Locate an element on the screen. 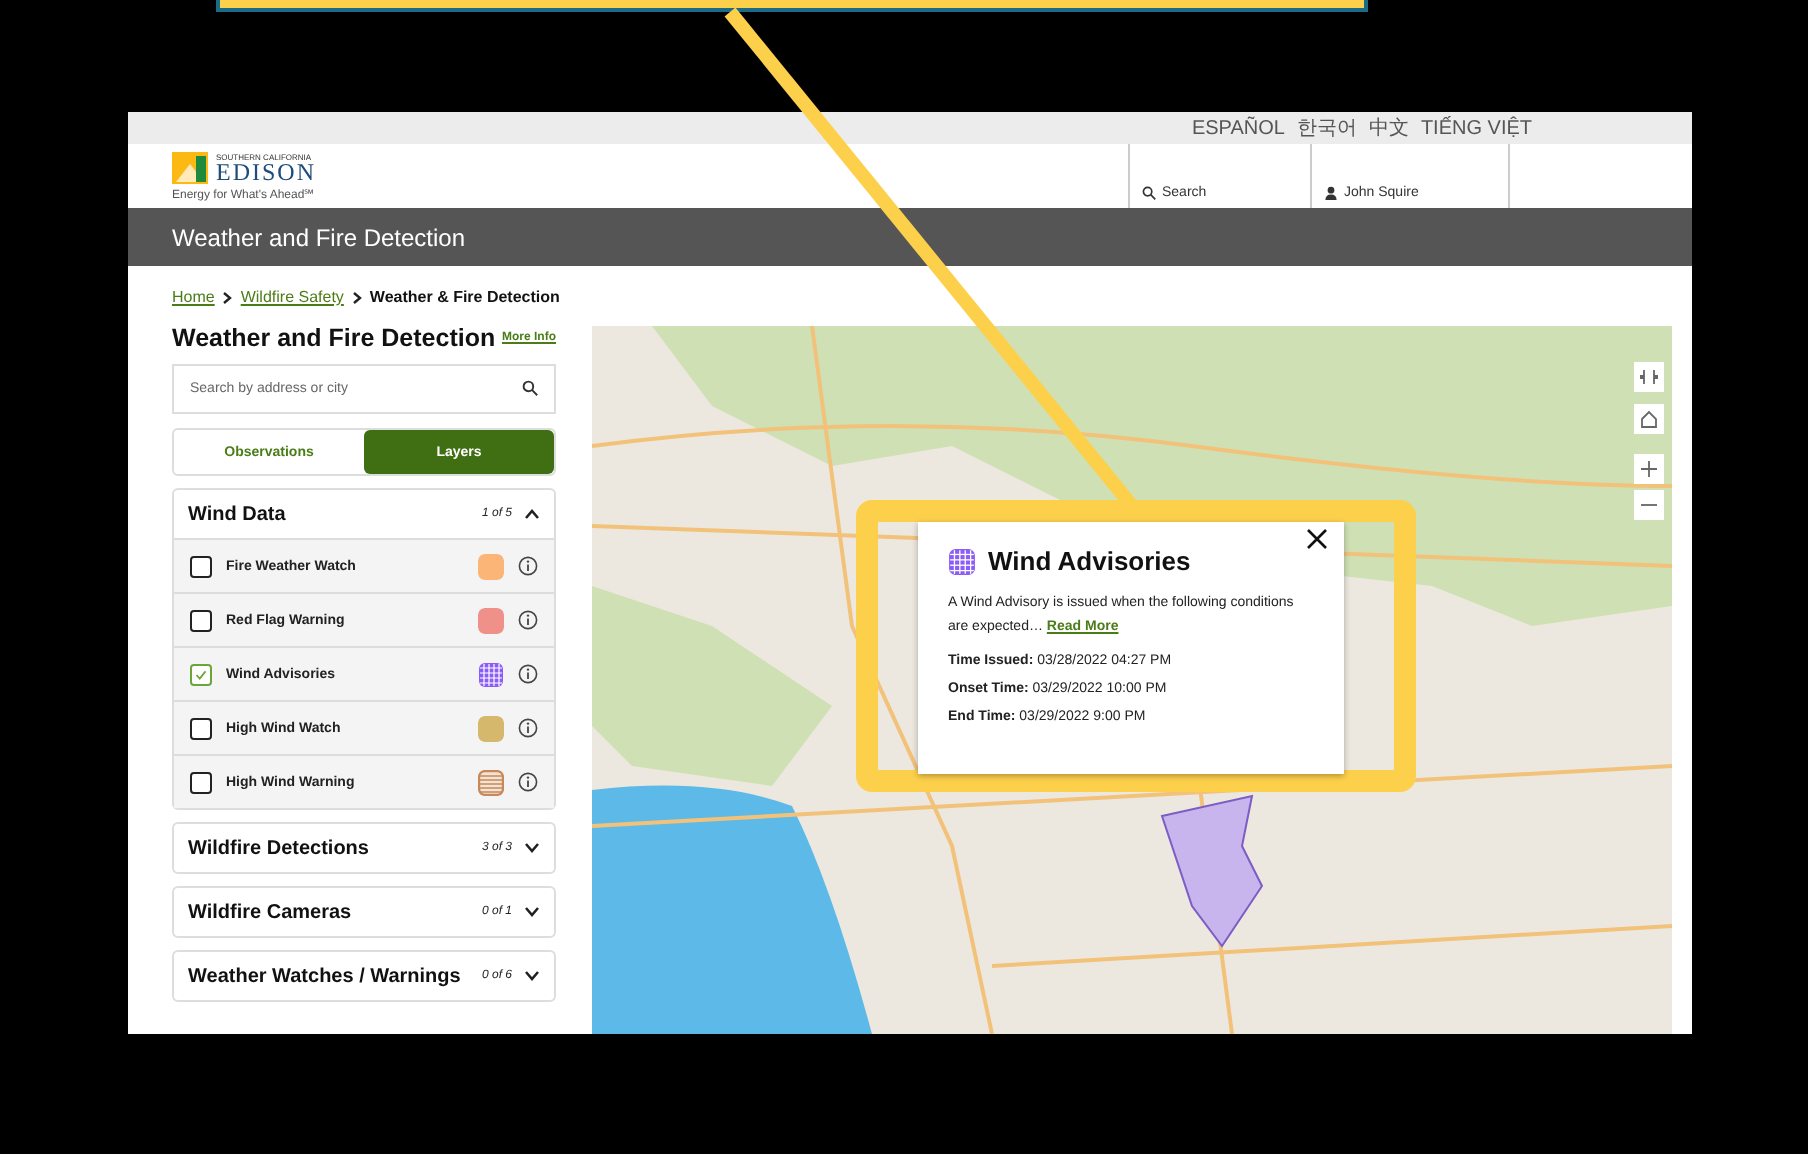  breadcrumb-link: Home is located at coordinates (193, 297).